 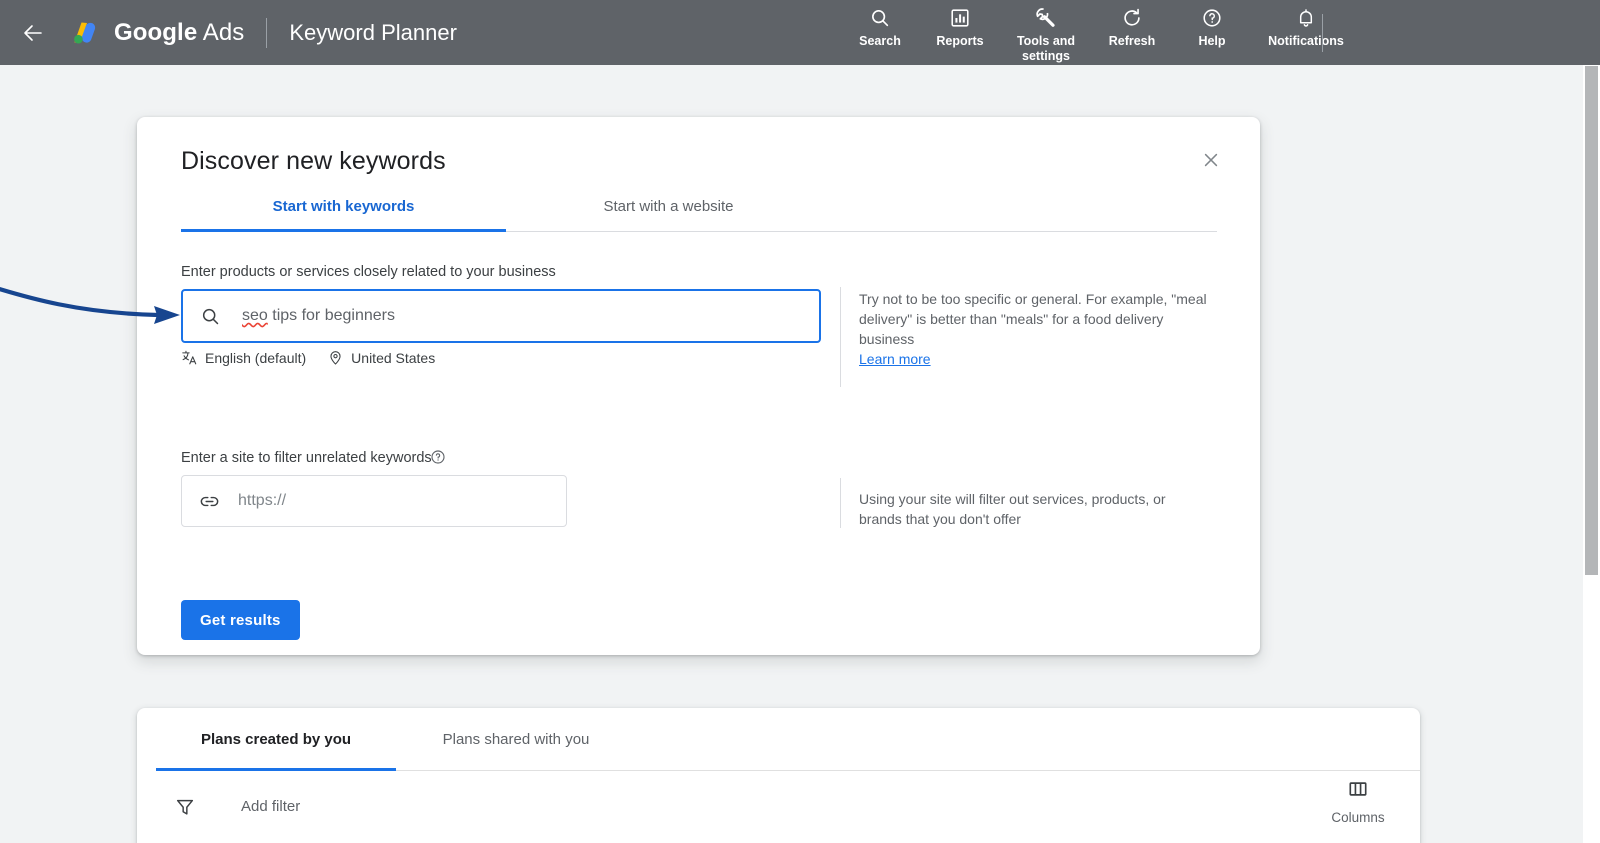 I want to click on tab-label: Start with a website, so click(x=668, y=206).